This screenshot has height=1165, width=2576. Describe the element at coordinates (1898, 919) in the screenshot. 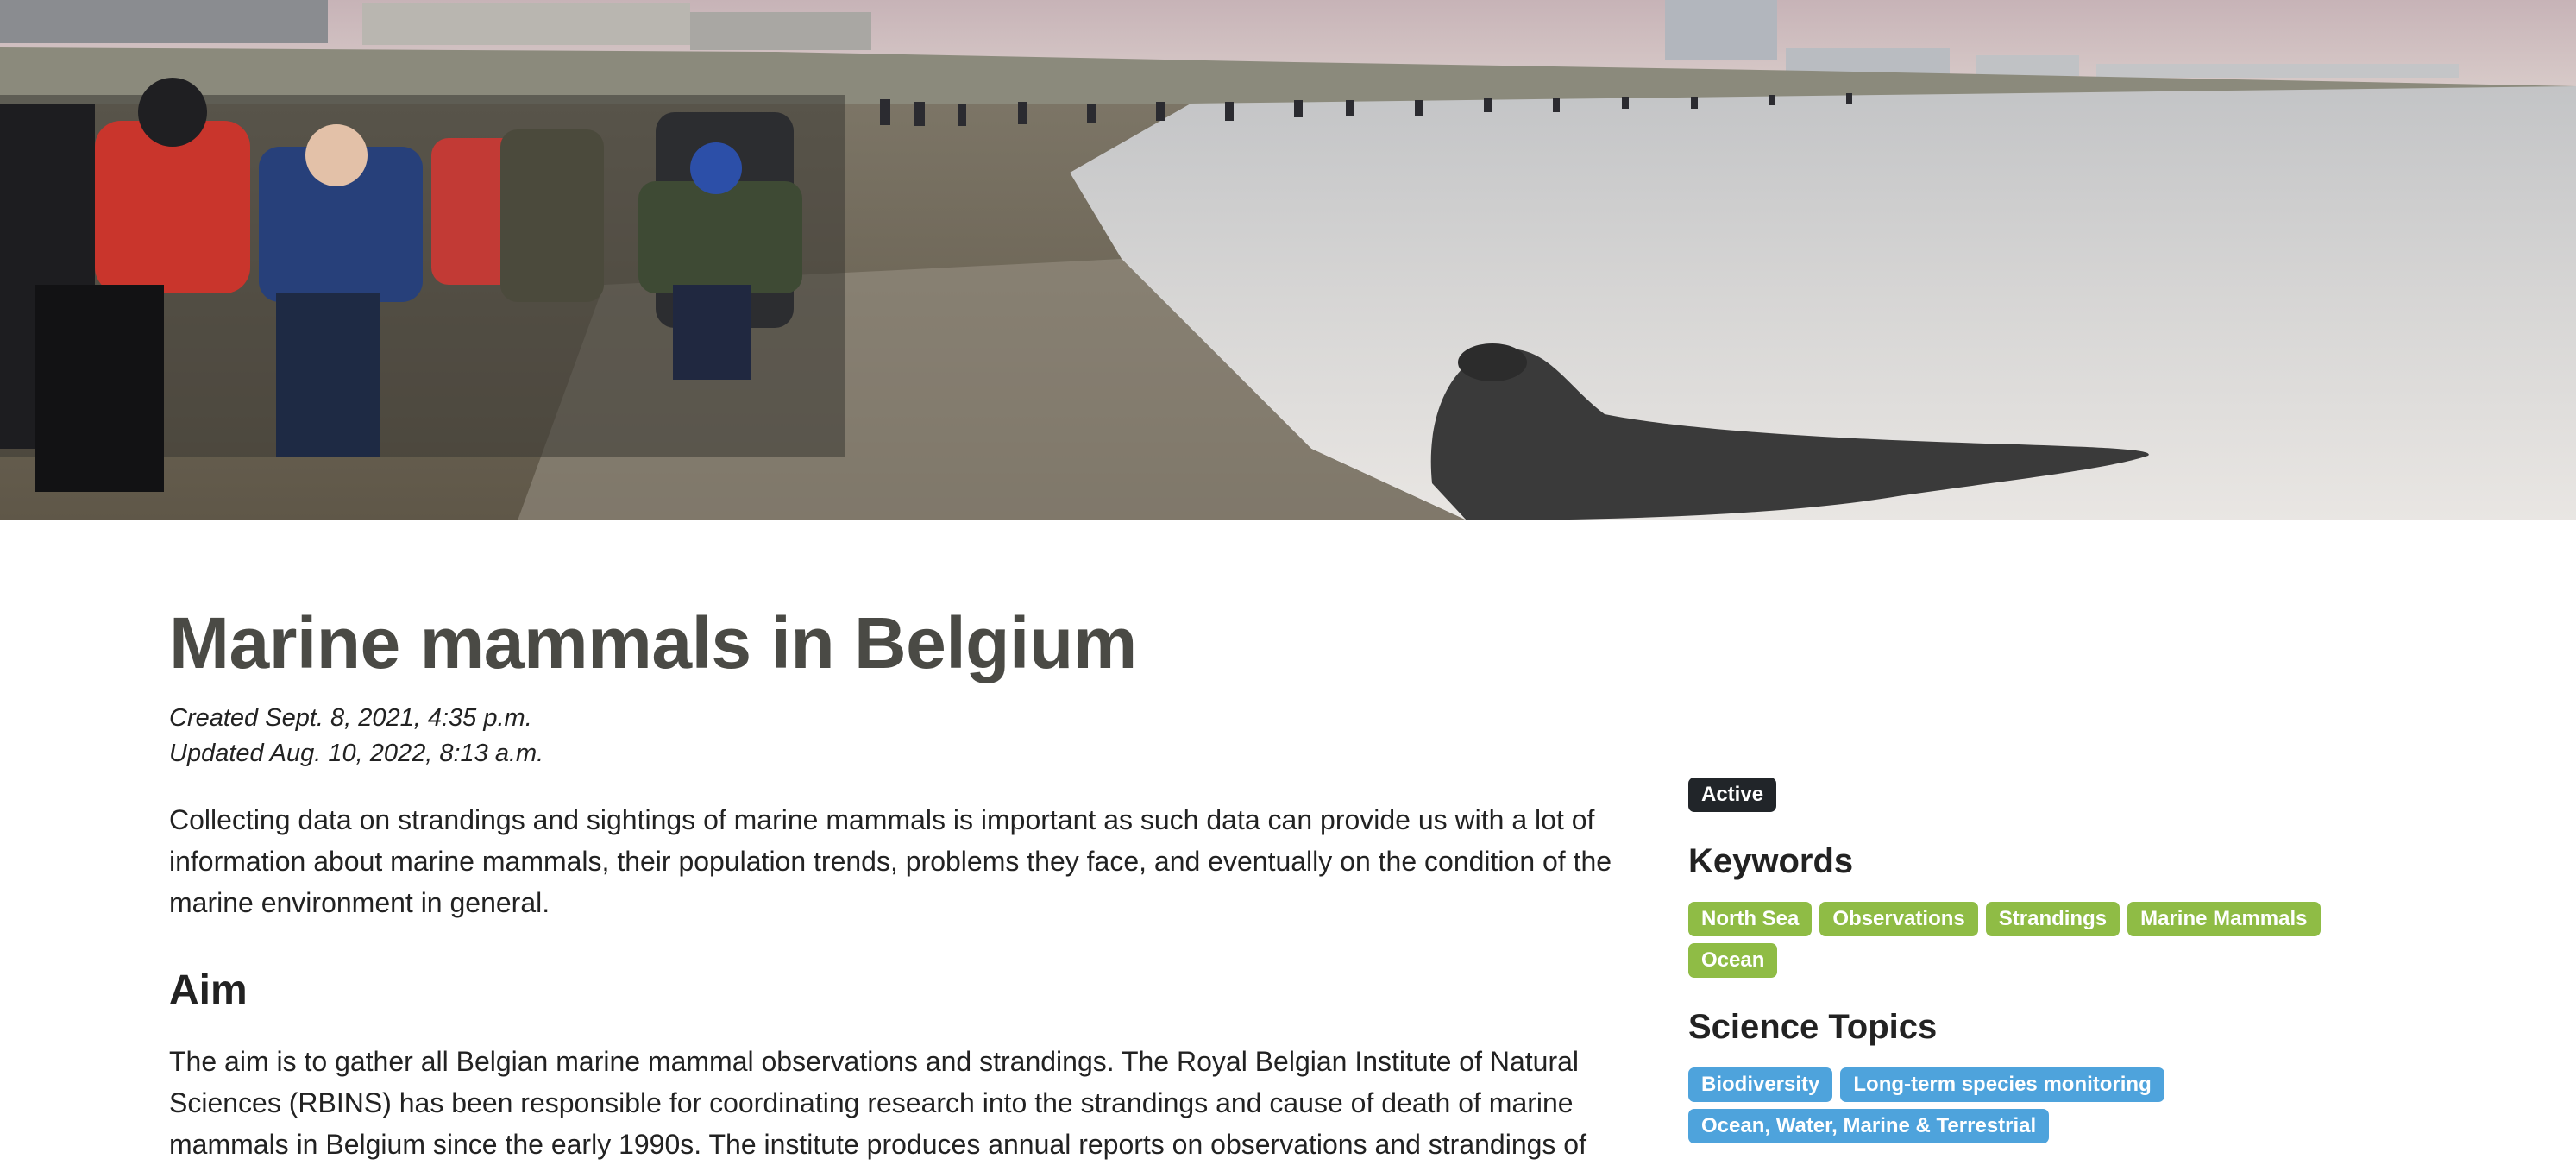

I see `keyword-tag-observations: Observations` at that location.